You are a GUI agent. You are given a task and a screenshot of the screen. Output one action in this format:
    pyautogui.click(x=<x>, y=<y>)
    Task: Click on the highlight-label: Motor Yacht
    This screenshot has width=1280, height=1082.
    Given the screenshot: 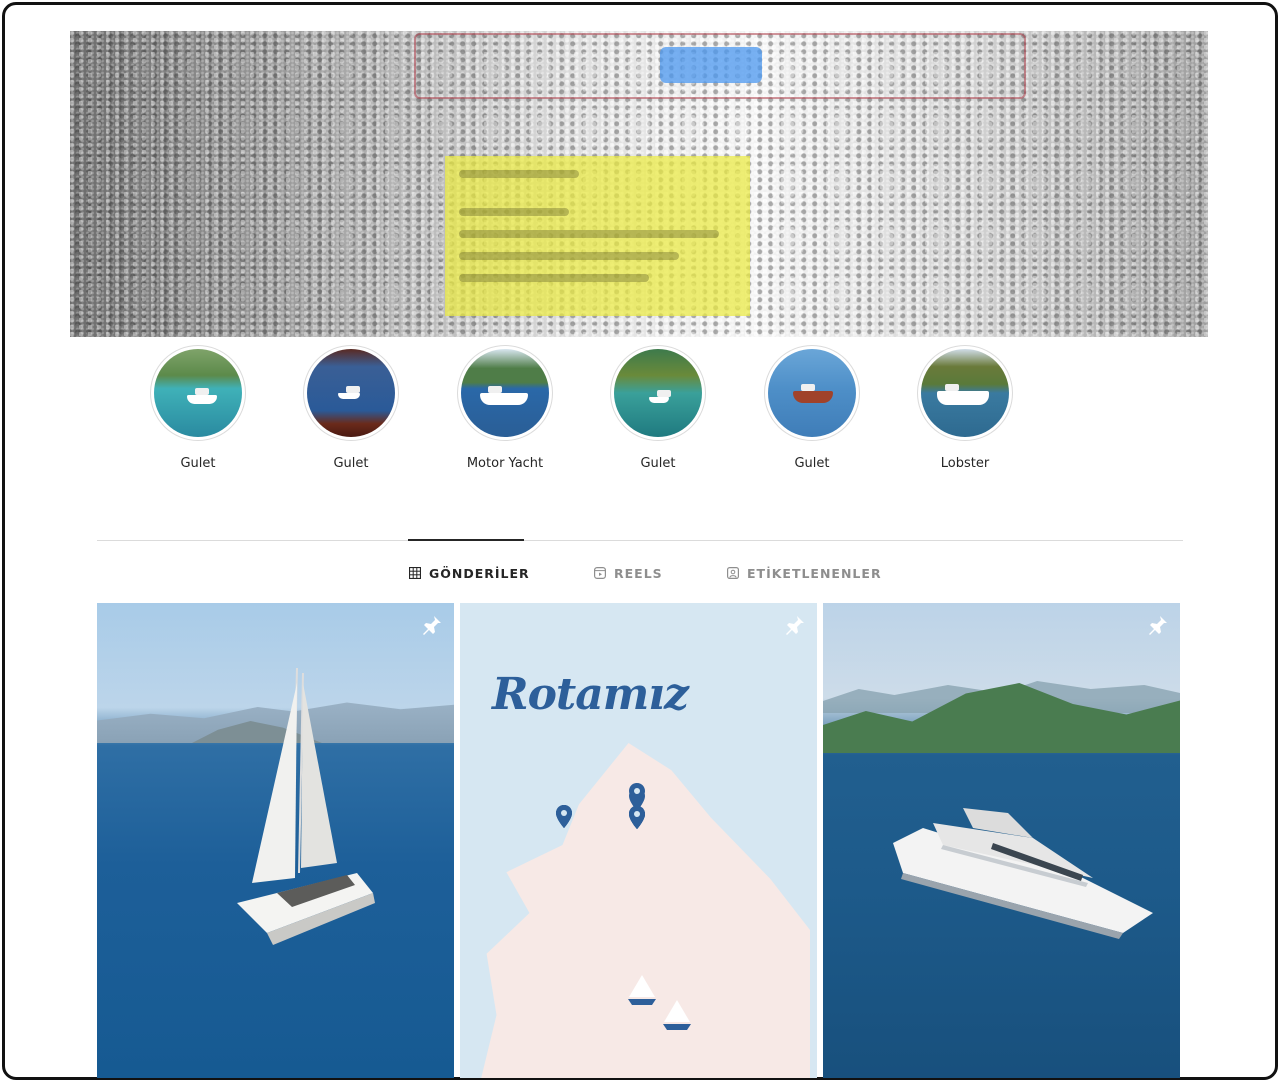 What is the action you would take?
    pyautogui.click(x=505, y=463)
    